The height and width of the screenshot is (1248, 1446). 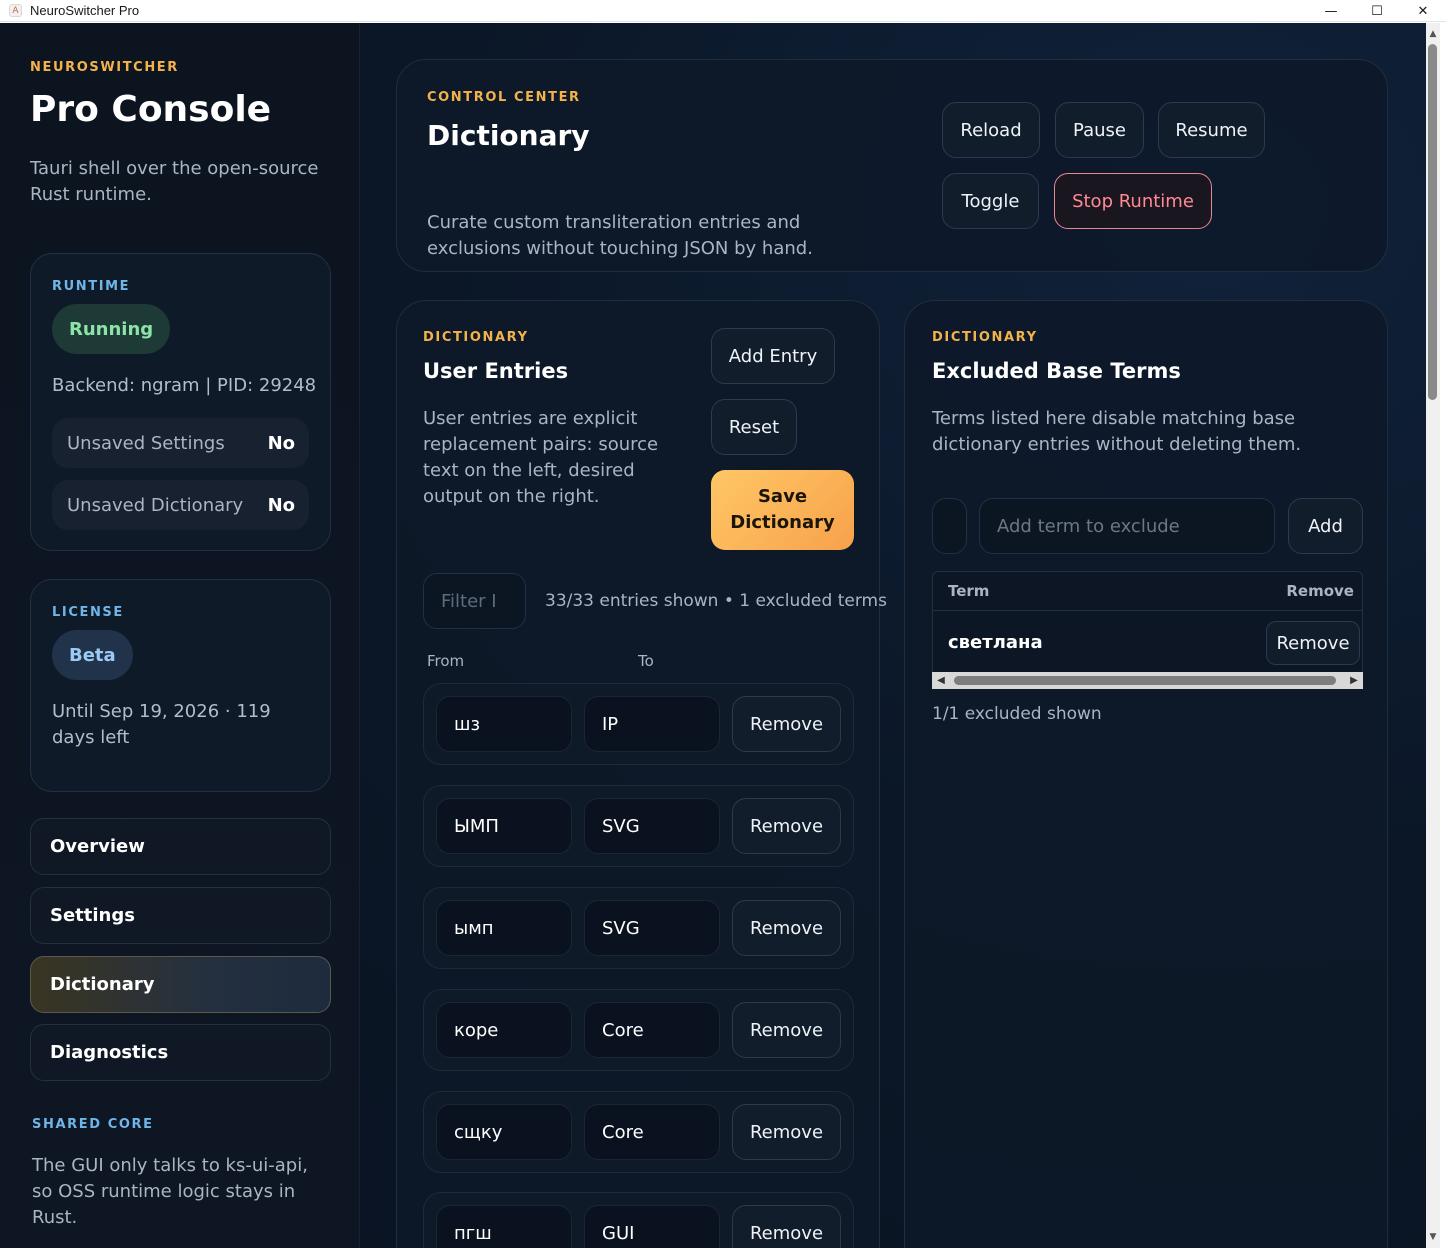 What do you see at coordinates (1145, 680) in the screenshot?
I see `scroll-thumb` at bounding box center [1145, 680].